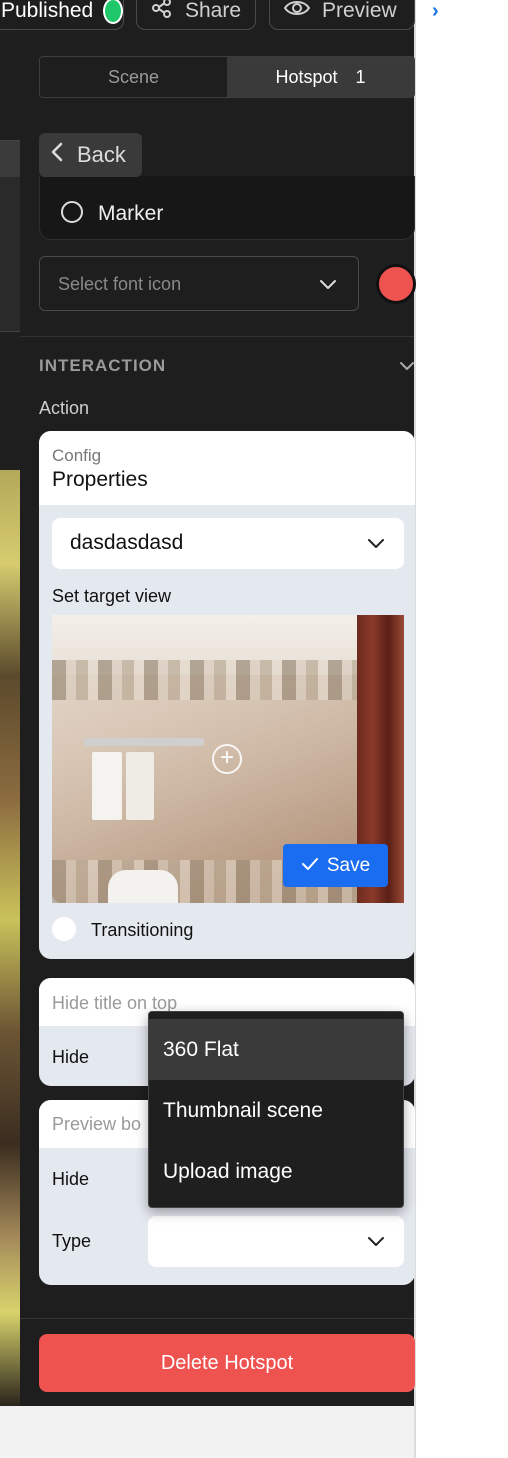 The height and width of the screenshot is (1458, 508). I want to click on delete-hotspot-button: Delete Hotspot, so click(227, 1363).